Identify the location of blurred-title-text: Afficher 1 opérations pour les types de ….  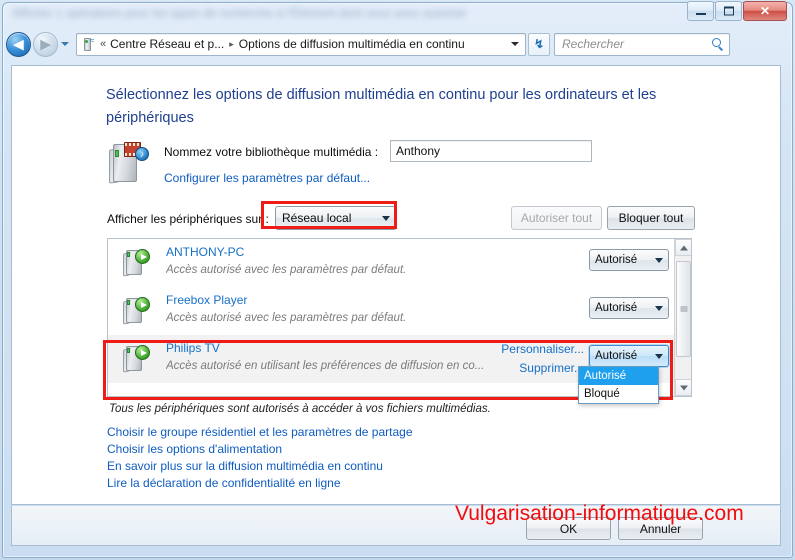
(239, 13).